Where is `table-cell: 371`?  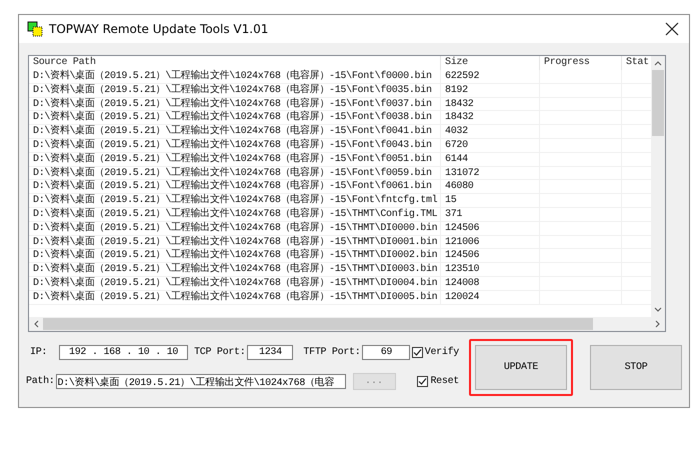 table-cell: 371 is located at coordinates (490, 215).